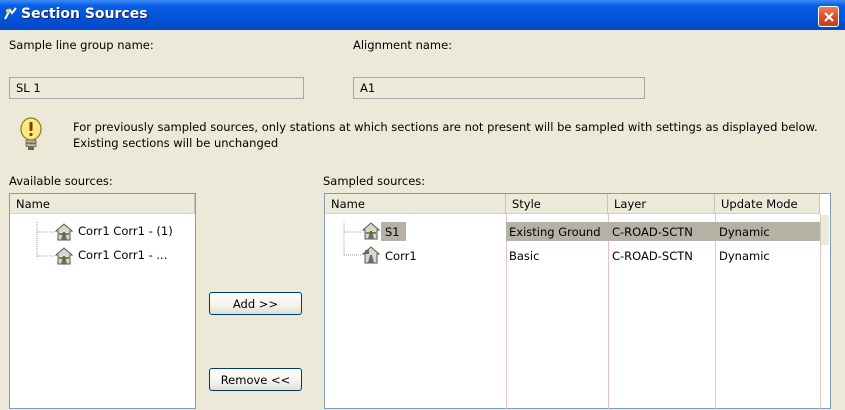 This screenshot has height=410, width=845. I want to click on cell-name: S1, so click(392, 232).